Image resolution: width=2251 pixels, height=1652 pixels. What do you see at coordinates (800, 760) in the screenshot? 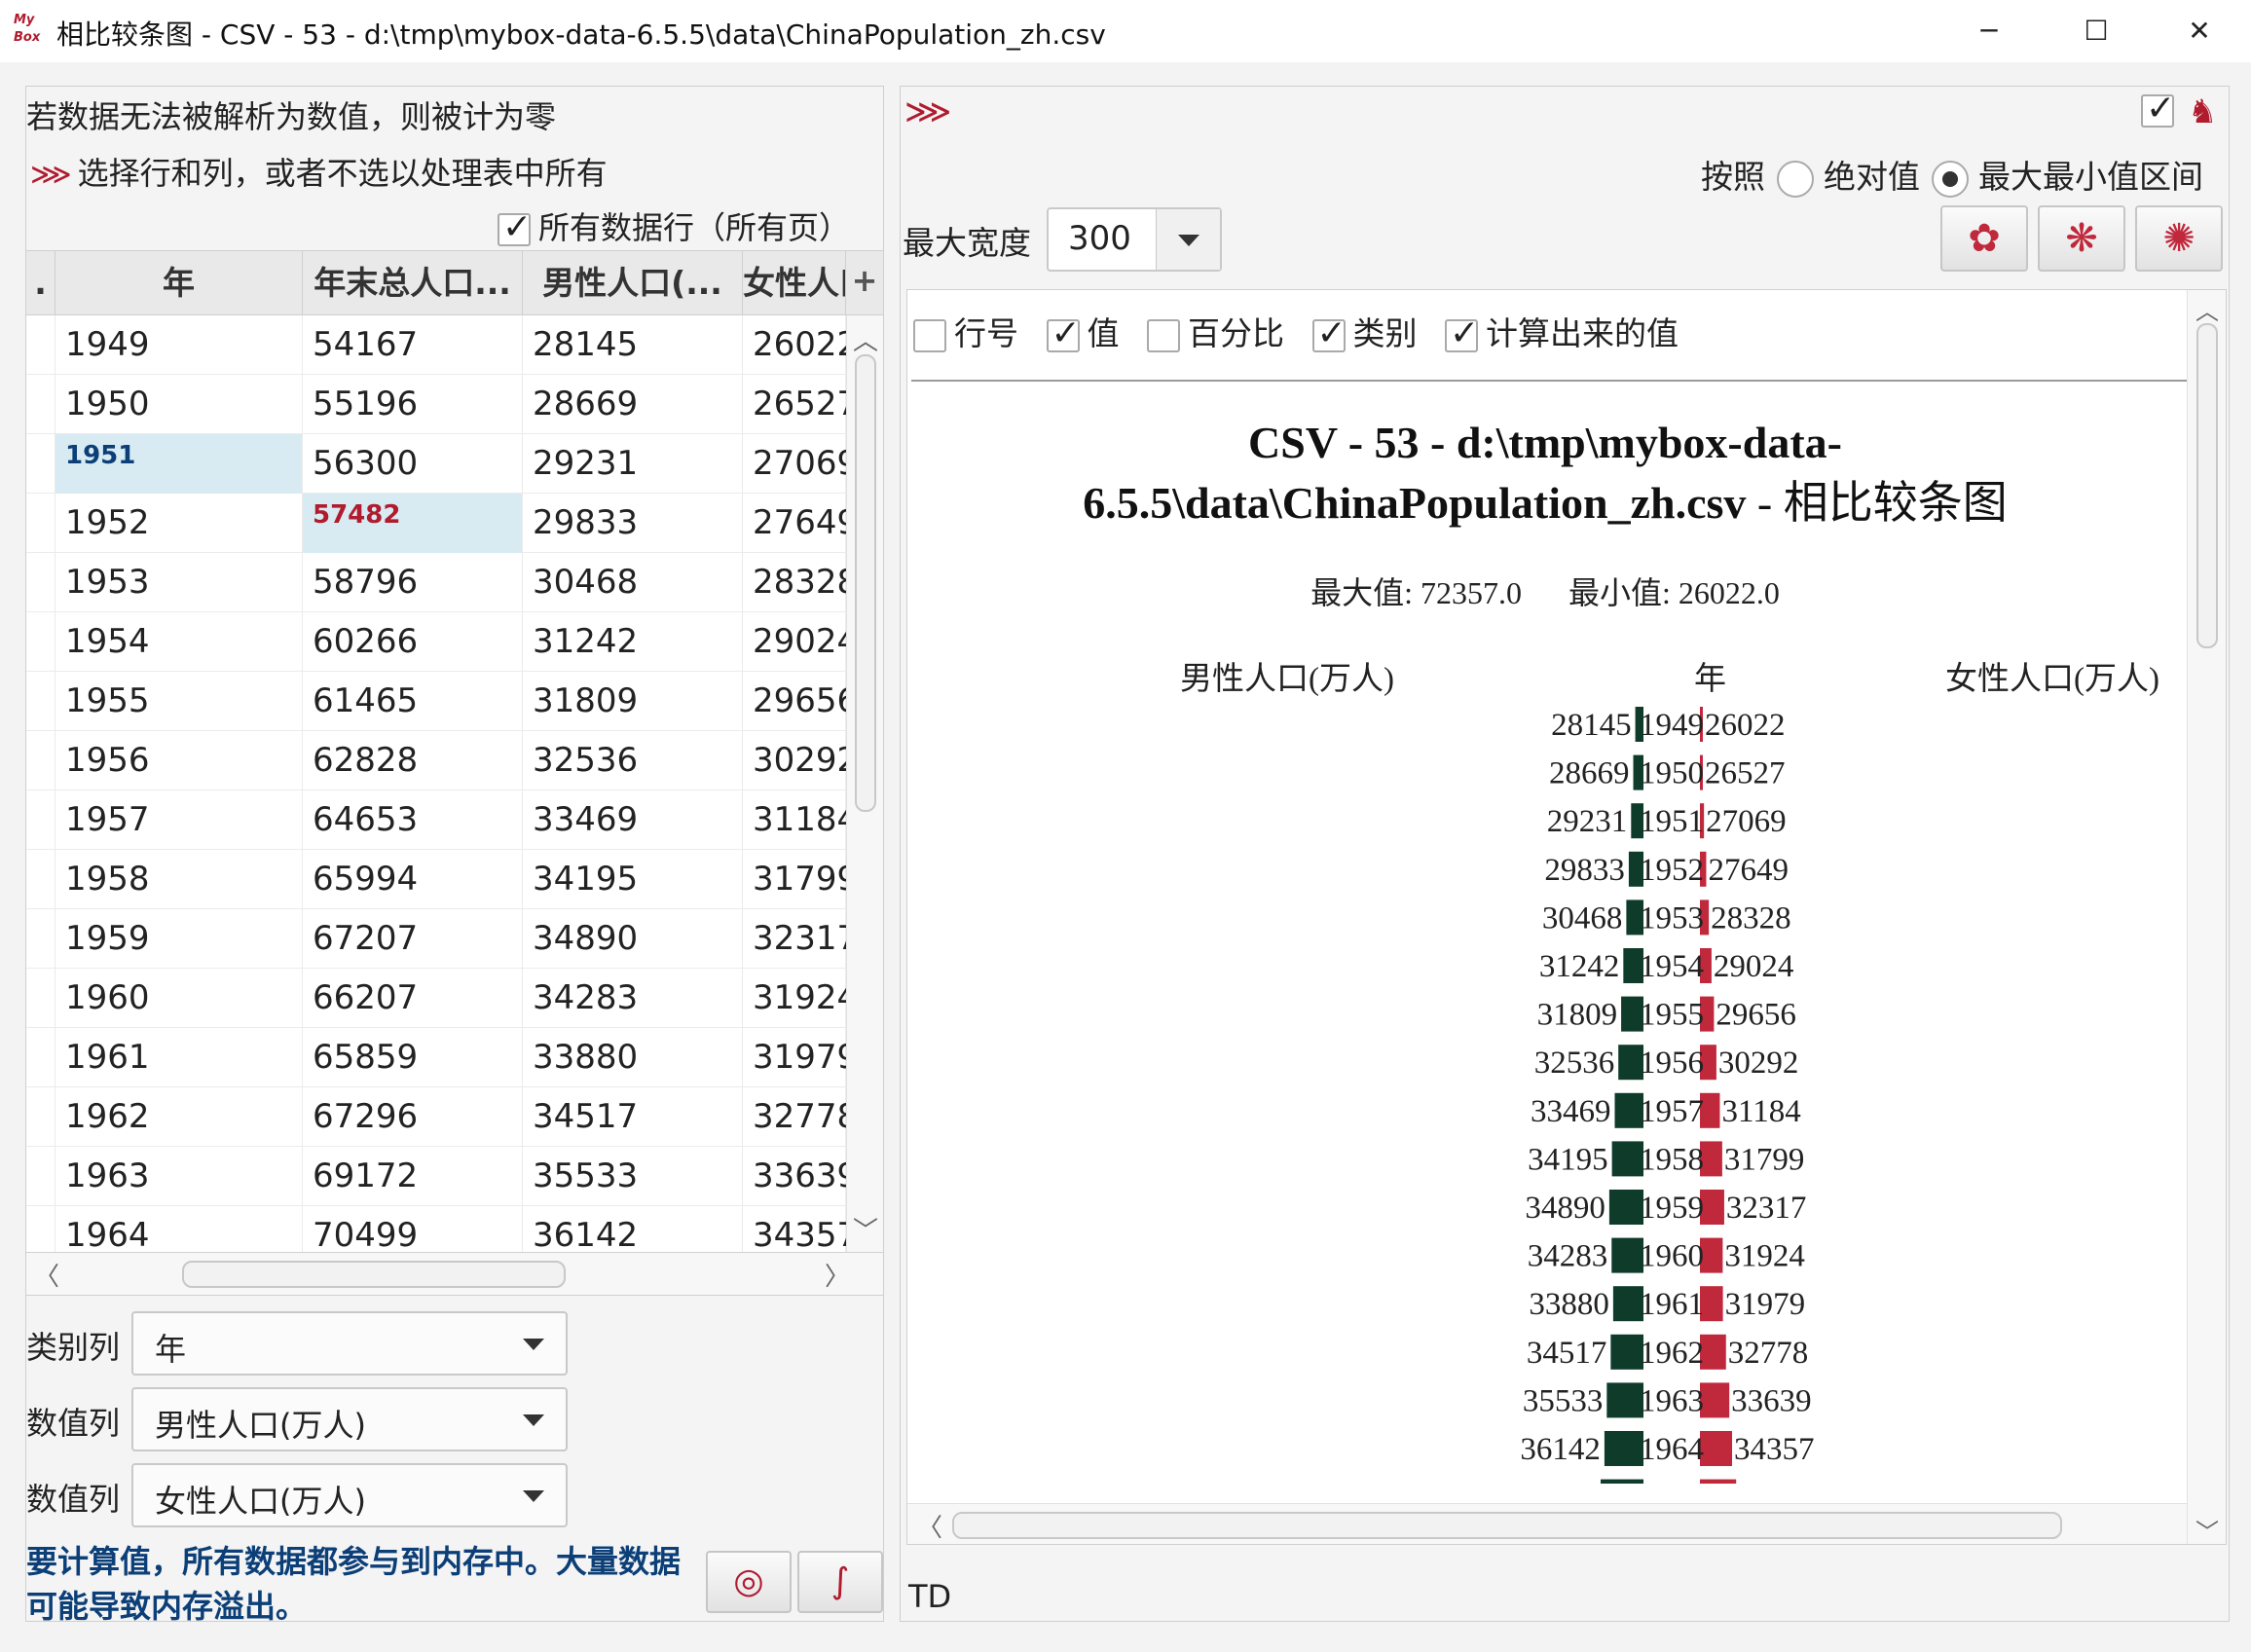
I see `table-cell: 30292` at bounding box center [800, 760].